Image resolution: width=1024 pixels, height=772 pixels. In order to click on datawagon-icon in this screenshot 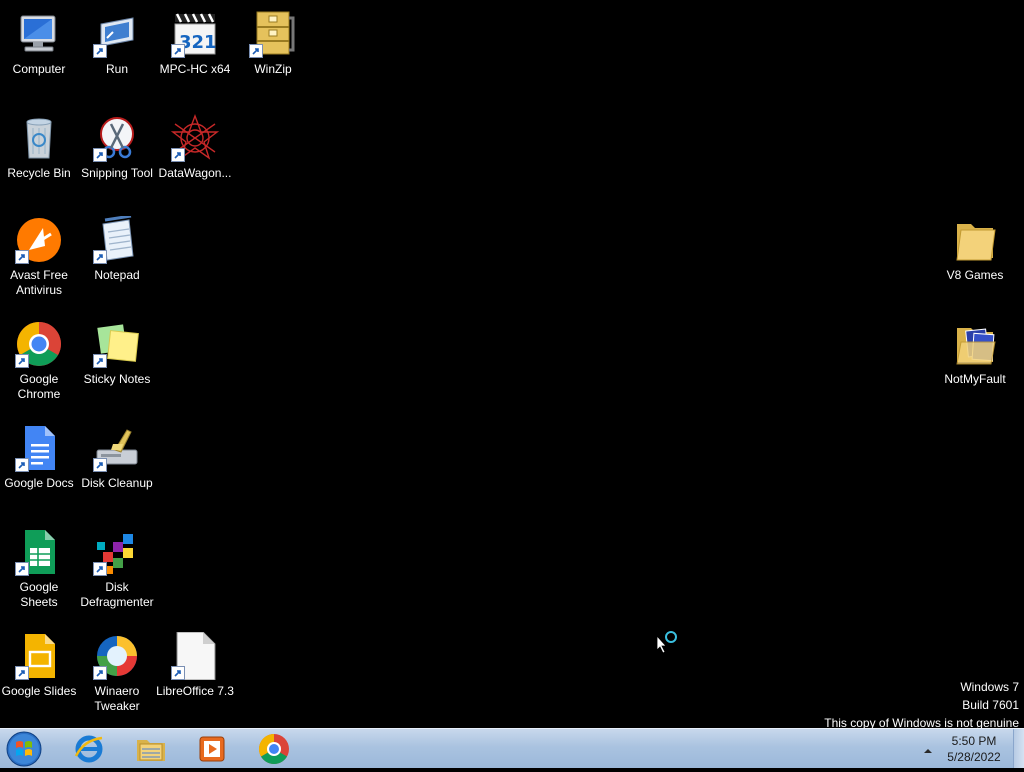, I will do `click(195, 138)`.